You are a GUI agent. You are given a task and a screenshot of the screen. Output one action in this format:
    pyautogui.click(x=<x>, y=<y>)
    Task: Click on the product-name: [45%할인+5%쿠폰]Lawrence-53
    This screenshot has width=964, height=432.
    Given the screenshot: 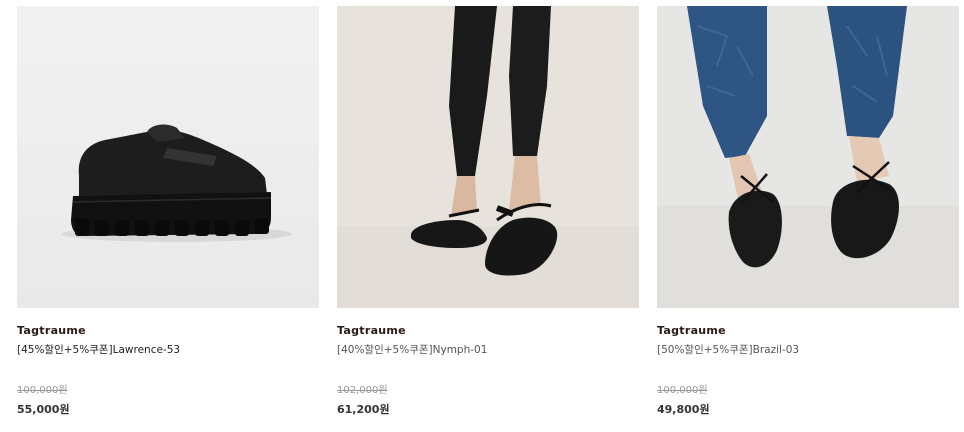 What is the action you would take?
    pyautogui.click(x=168, y=350)
    